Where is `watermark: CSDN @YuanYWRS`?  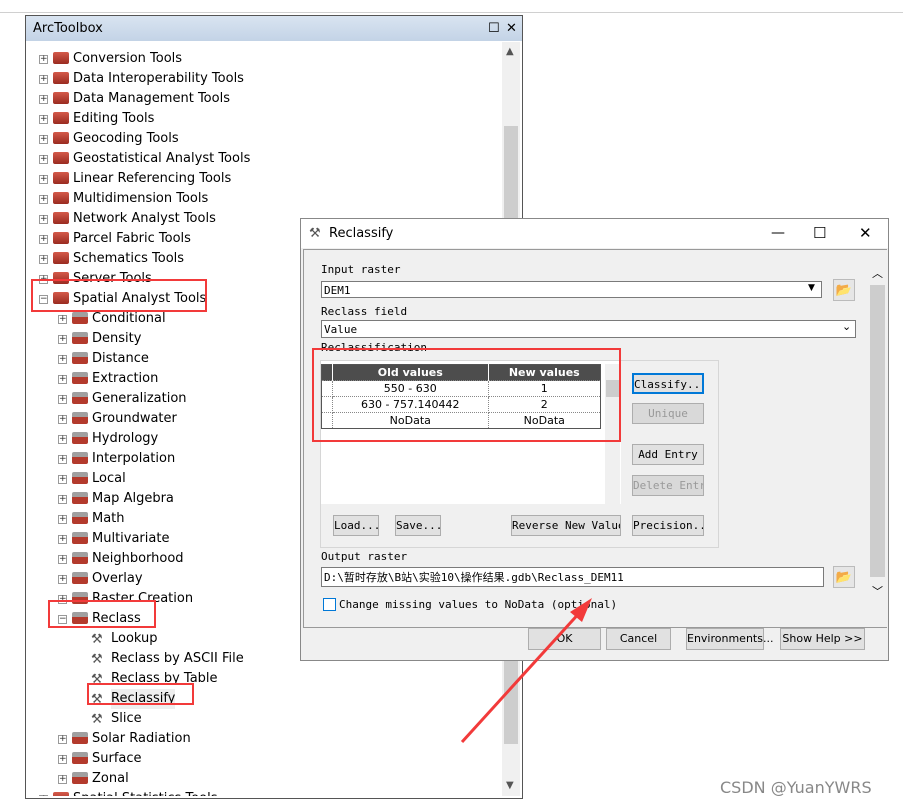 watermark: CSDN @YuanYWRS is located at coordinates (796, 787).